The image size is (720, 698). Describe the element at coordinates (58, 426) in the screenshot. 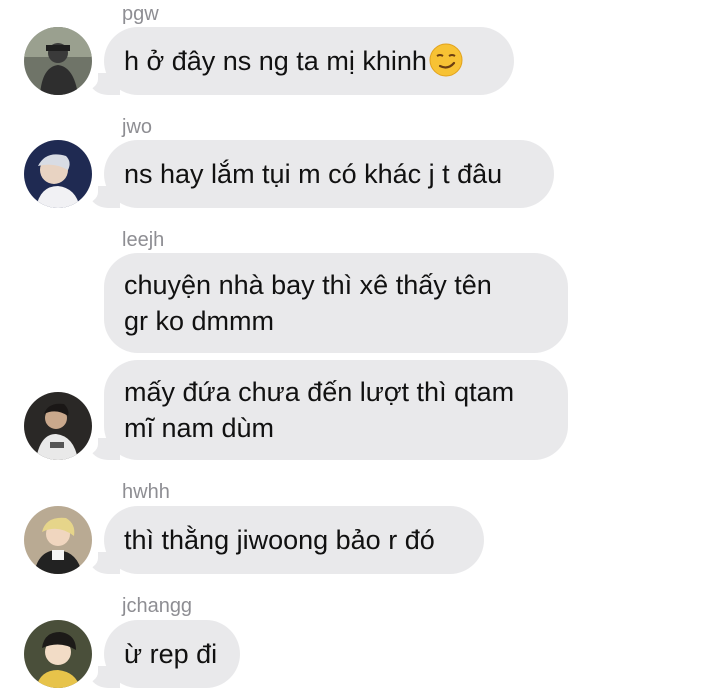

I see `avatar-leejh` at that location.